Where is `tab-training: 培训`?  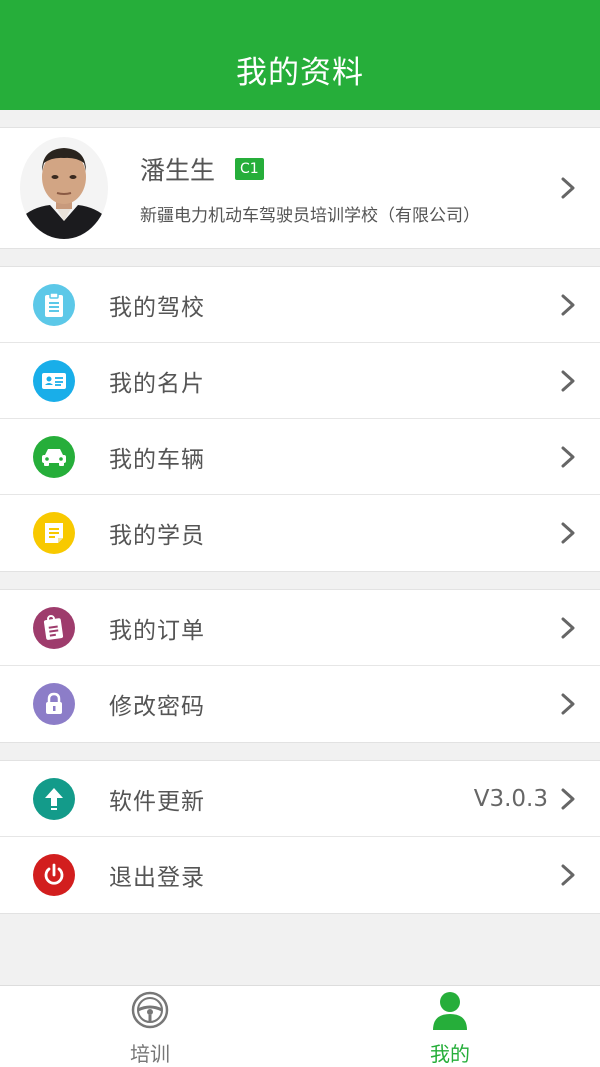
tab-training: 培训 is located at coordinates (150, 1026).